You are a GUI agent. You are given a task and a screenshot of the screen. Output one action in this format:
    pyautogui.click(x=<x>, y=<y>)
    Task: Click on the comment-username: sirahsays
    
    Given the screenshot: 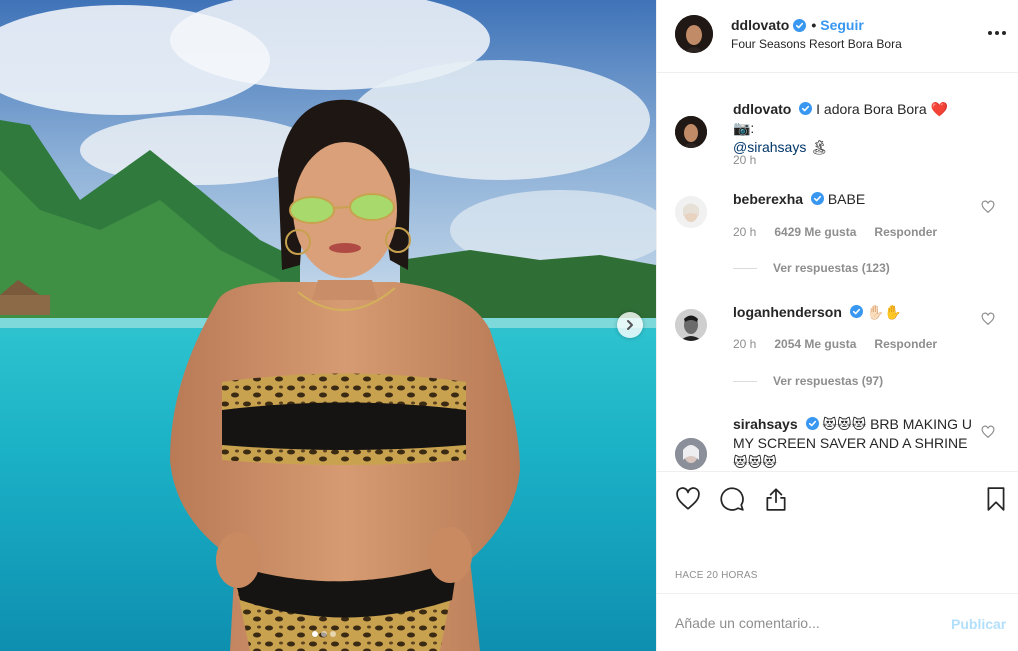 What is the action you would take?
    pyautogui.click(x=765, y=424)
    